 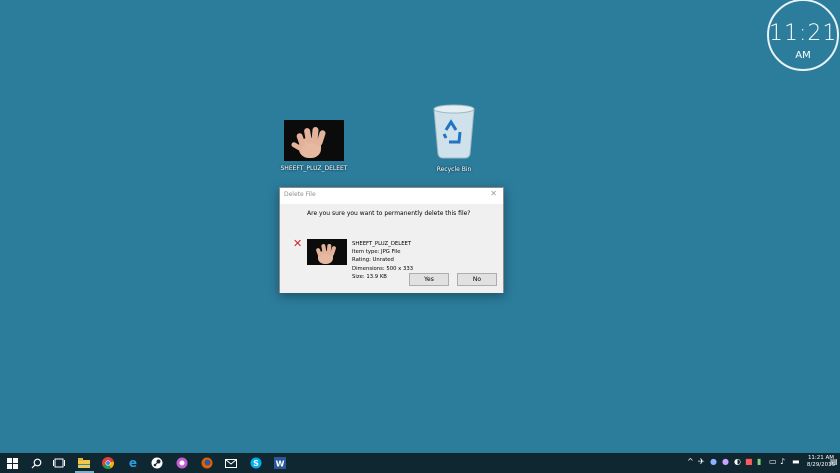 What do you see at coordinates (383, 268) in the screenshot?
I see `file-dimensions: Dimensions: 500 x 333` at bounding box center [383, 268].